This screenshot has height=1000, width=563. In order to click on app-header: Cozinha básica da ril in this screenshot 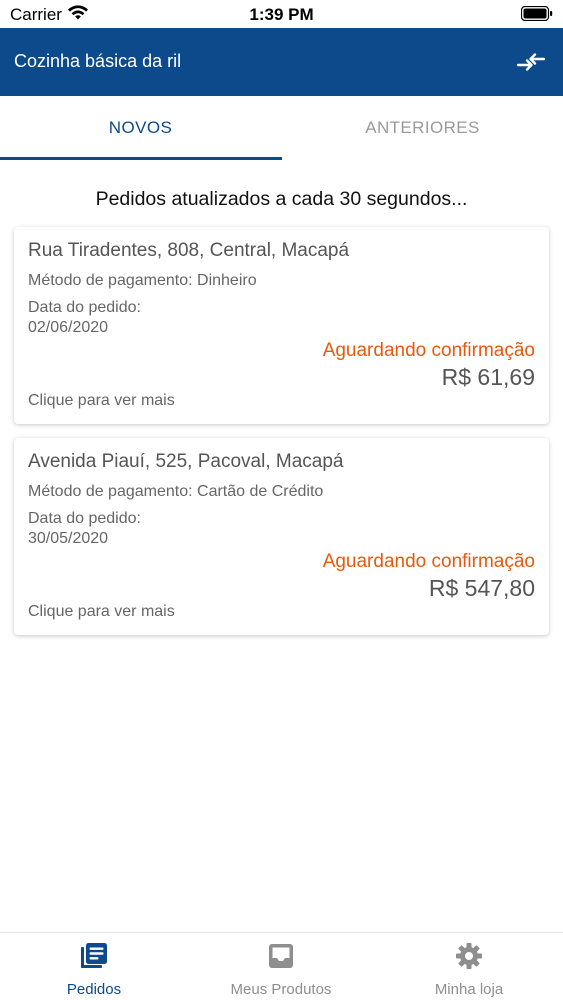, I will do `click(281, 62)`.